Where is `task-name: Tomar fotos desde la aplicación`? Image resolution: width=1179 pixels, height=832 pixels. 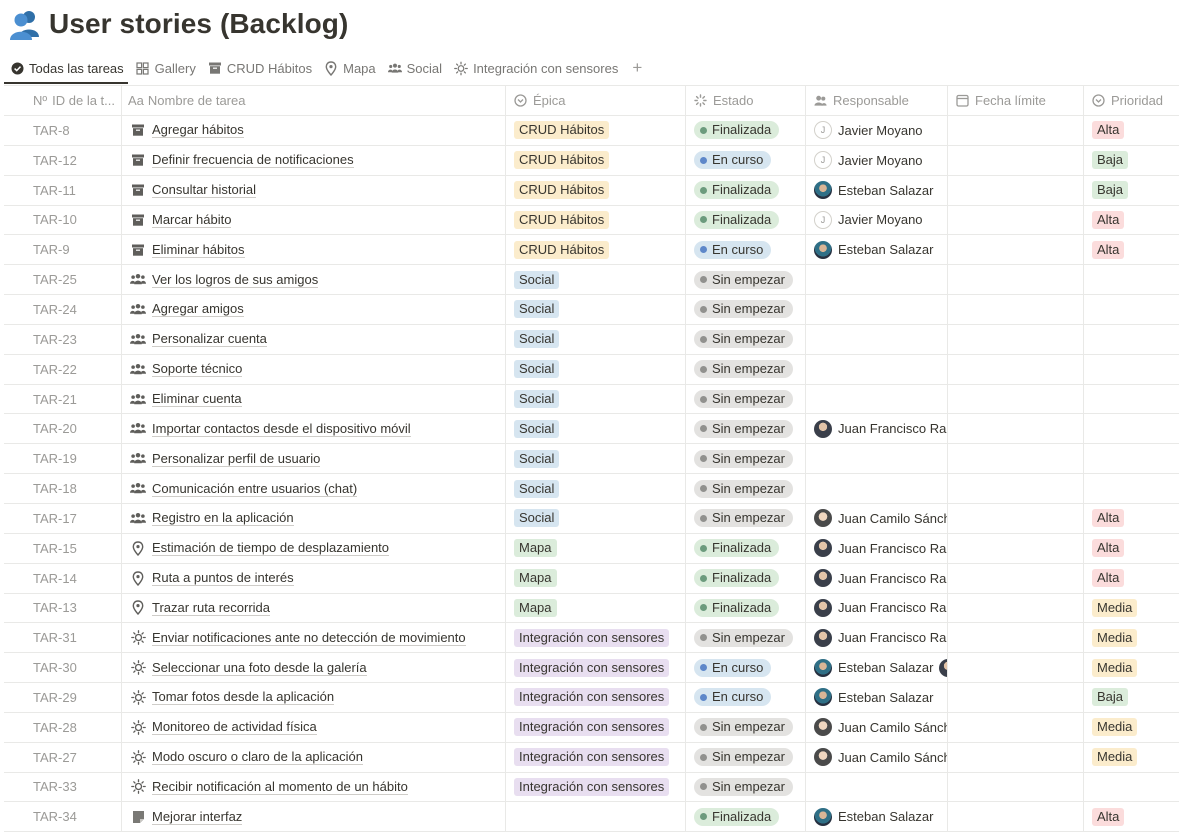 task-name: Tomar fotos desde la aplicación is located at coordinates (243, 697).